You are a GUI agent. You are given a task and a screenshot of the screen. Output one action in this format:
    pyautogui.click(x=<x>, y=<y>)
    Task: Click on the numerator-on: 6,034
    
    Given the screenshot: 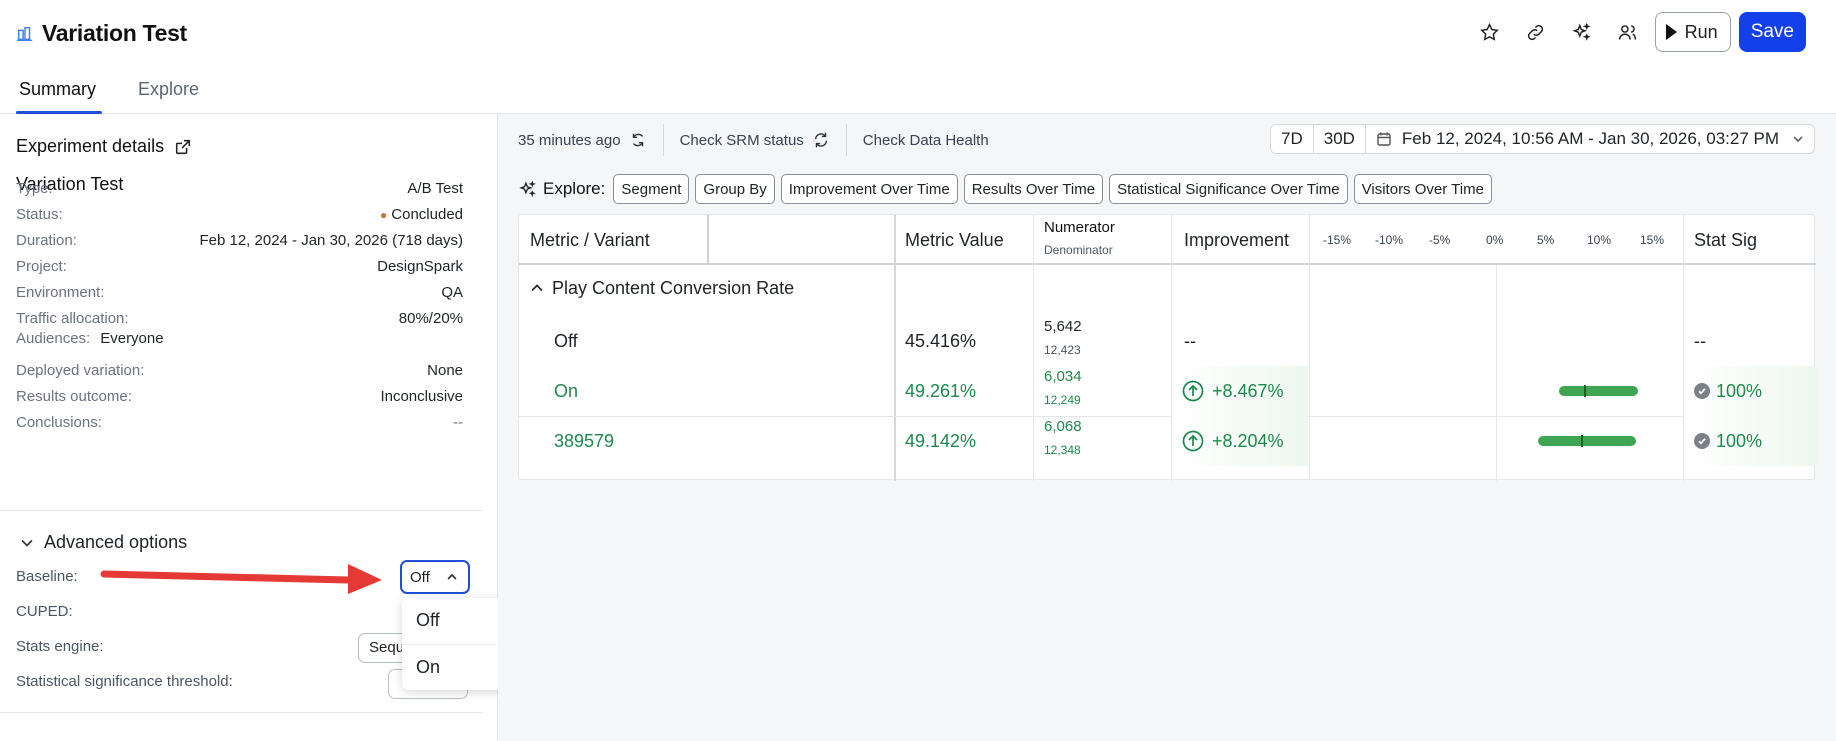 What is the action you would take?
    pyautogui.click(x=1063, y=376)
    